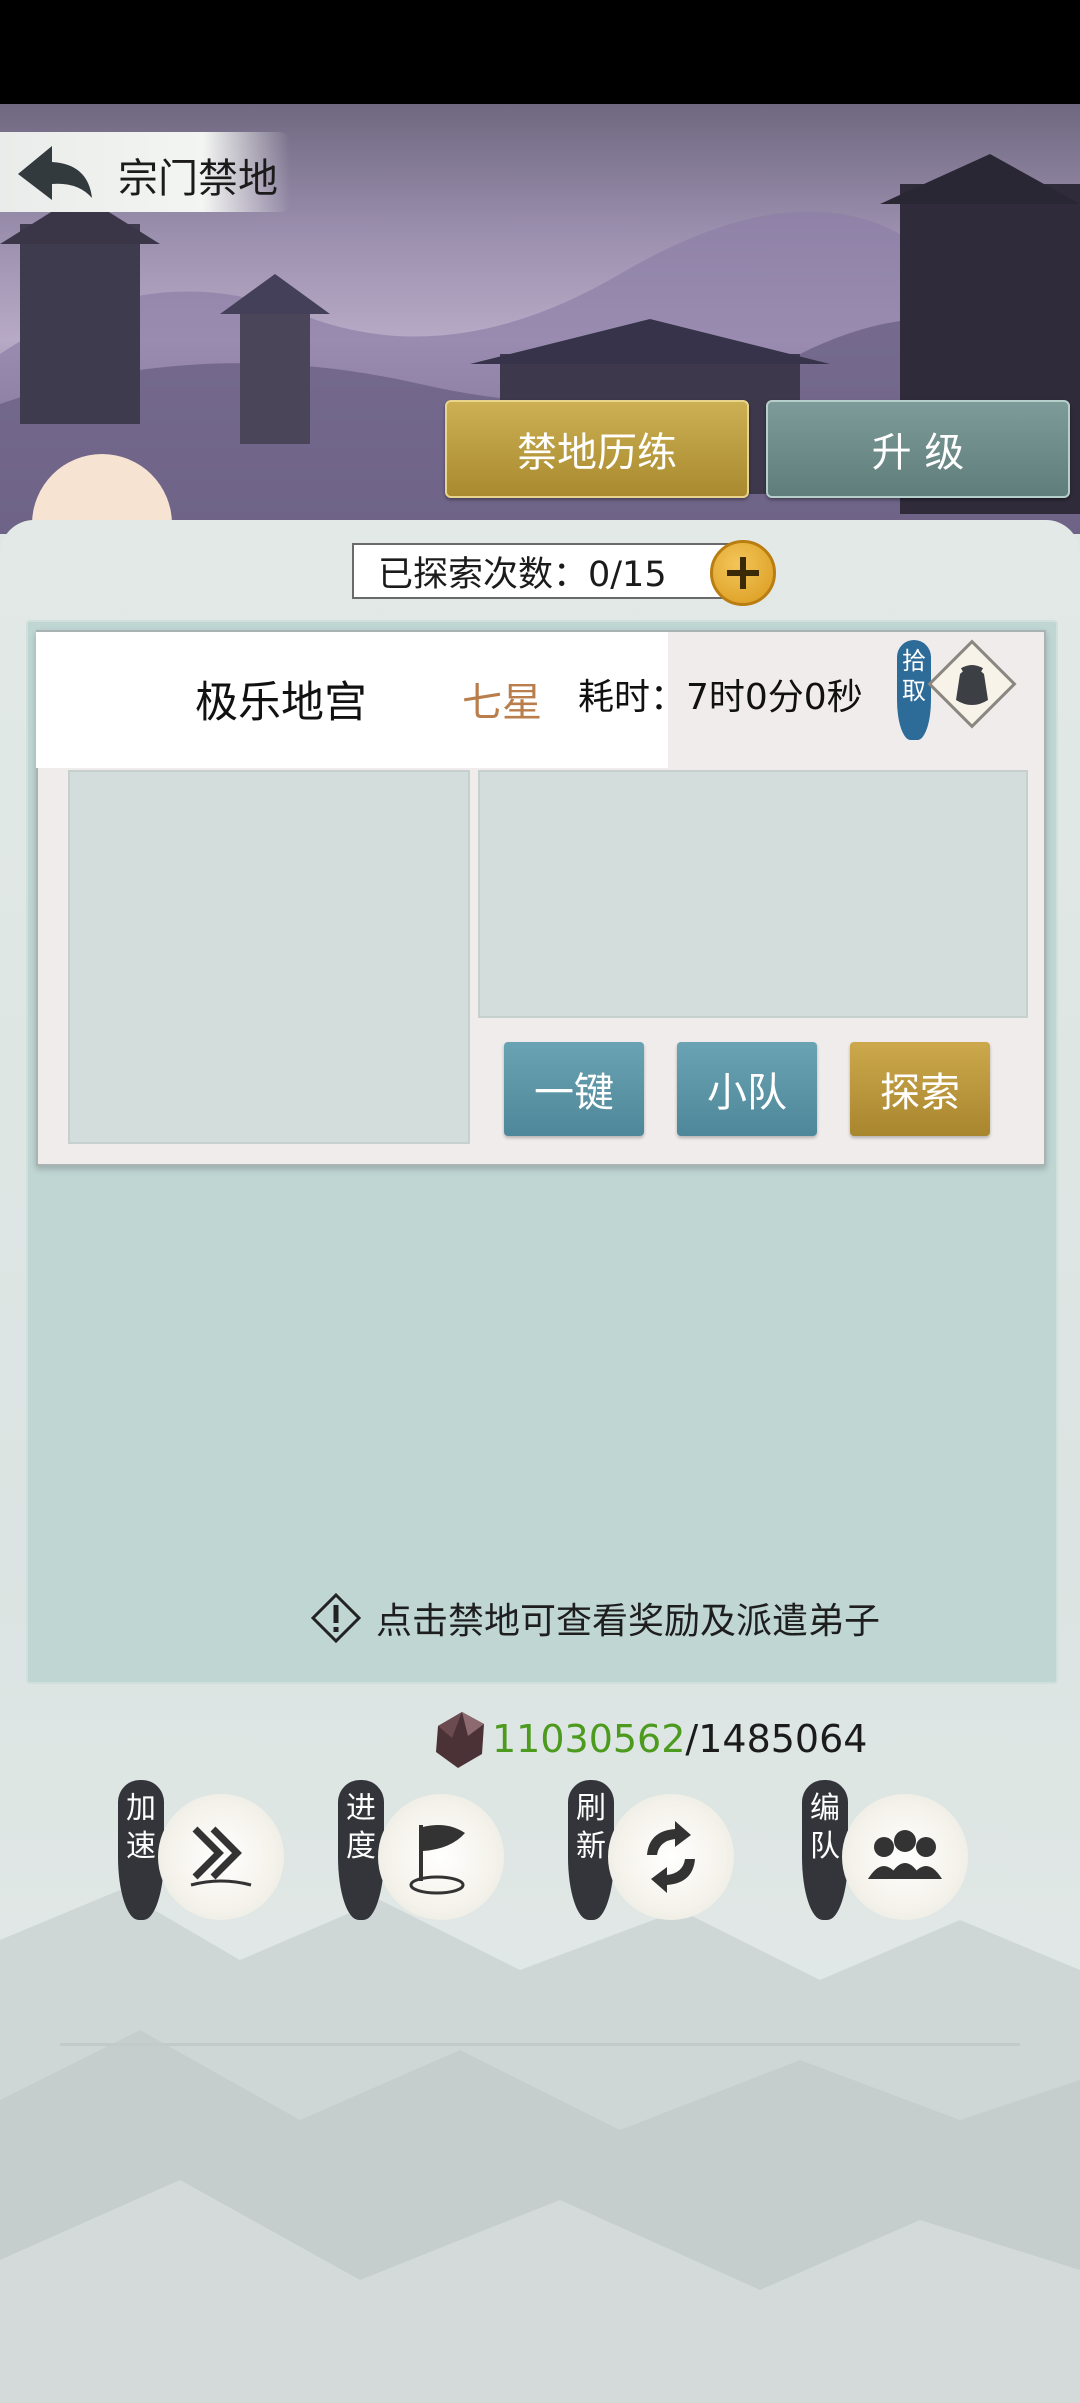 This screenshot has width=1080, height=2403. I want to click on plus-icon, so click(743, 573).